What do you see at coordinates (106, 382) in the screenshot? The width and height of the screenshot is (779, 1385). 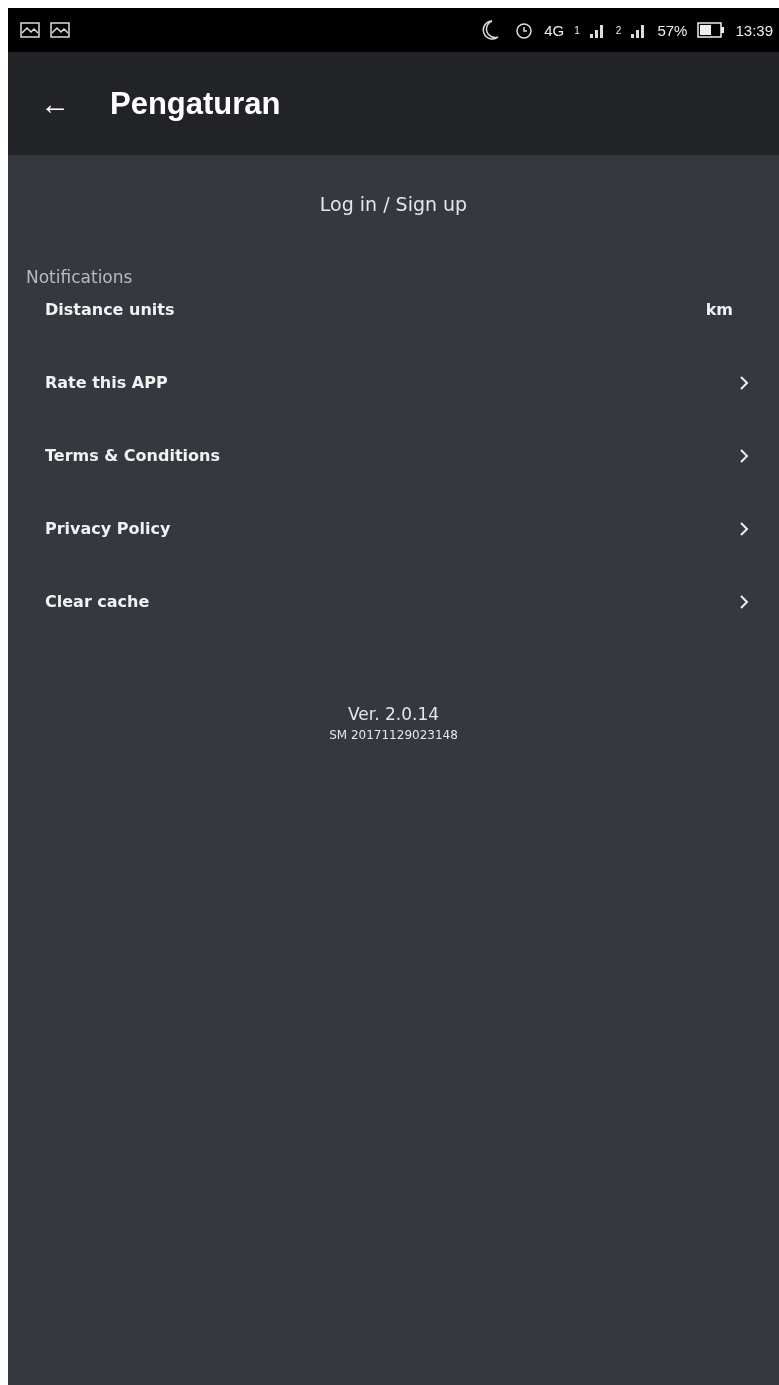 I see `setting-label: Rate this APP` at bounding box center [106, 382].